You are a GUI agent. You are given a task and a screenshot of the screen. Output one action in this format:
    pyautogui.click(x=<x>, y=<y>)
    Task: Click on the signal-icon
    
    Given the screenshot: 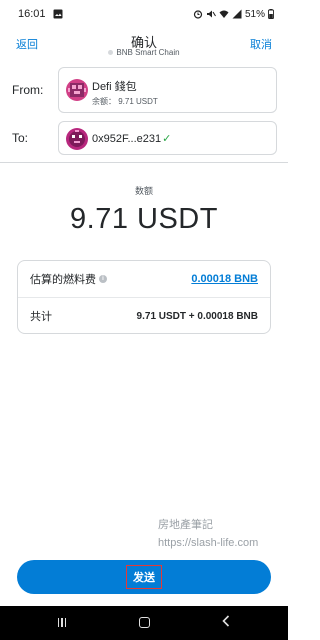 What is the action you would take?
    pyautogui.click(x=237, y=14)
    